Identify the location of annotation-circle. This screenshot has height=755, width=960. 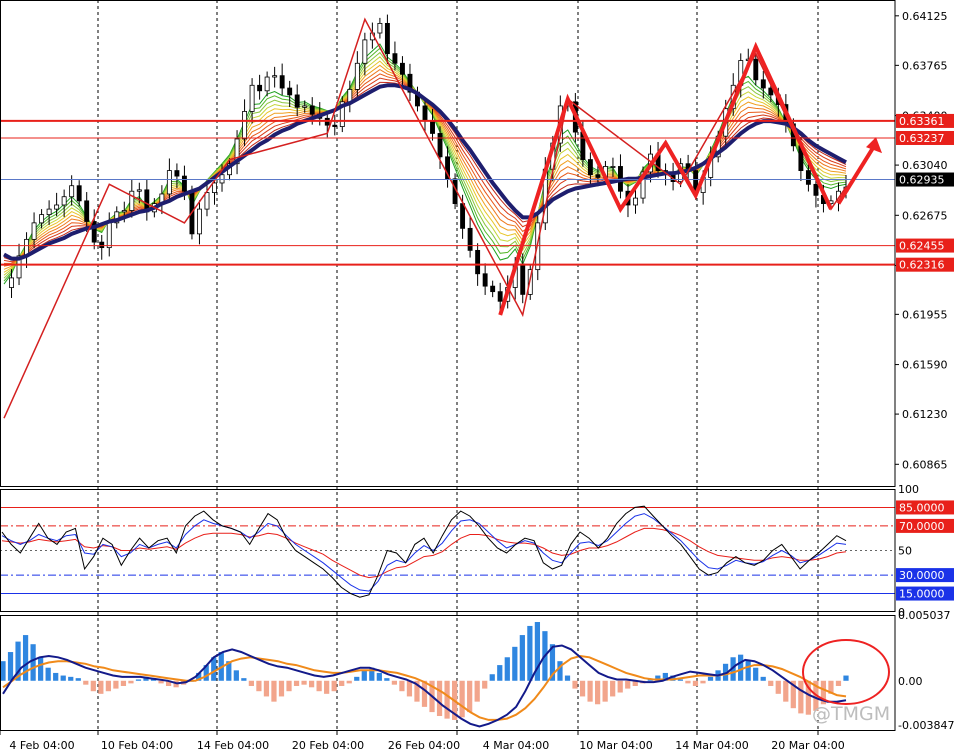
(846, 672).